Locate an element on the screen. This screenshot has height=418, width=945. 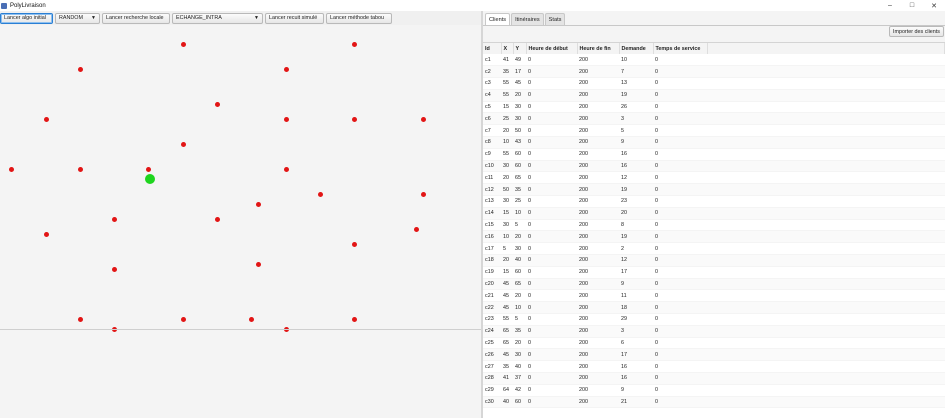
column-header-y: Y is located at coordinates (520, 48).